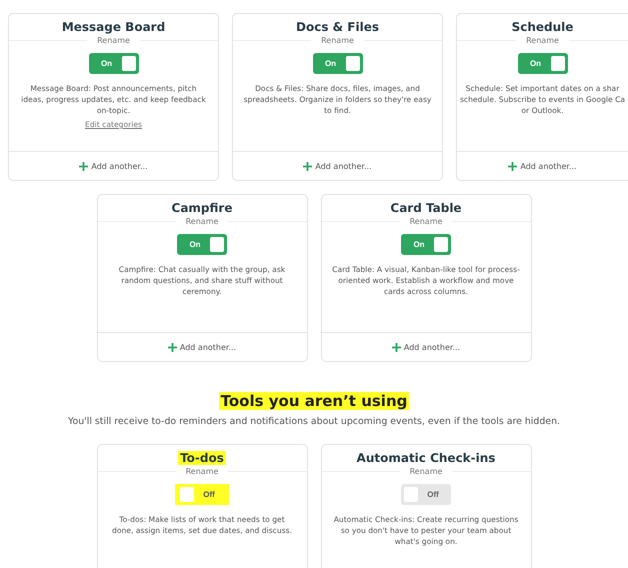 The height and width of the screenshot is (568, 628). I want to click on card-title: Automatic Check-ins, so click(426, 458).